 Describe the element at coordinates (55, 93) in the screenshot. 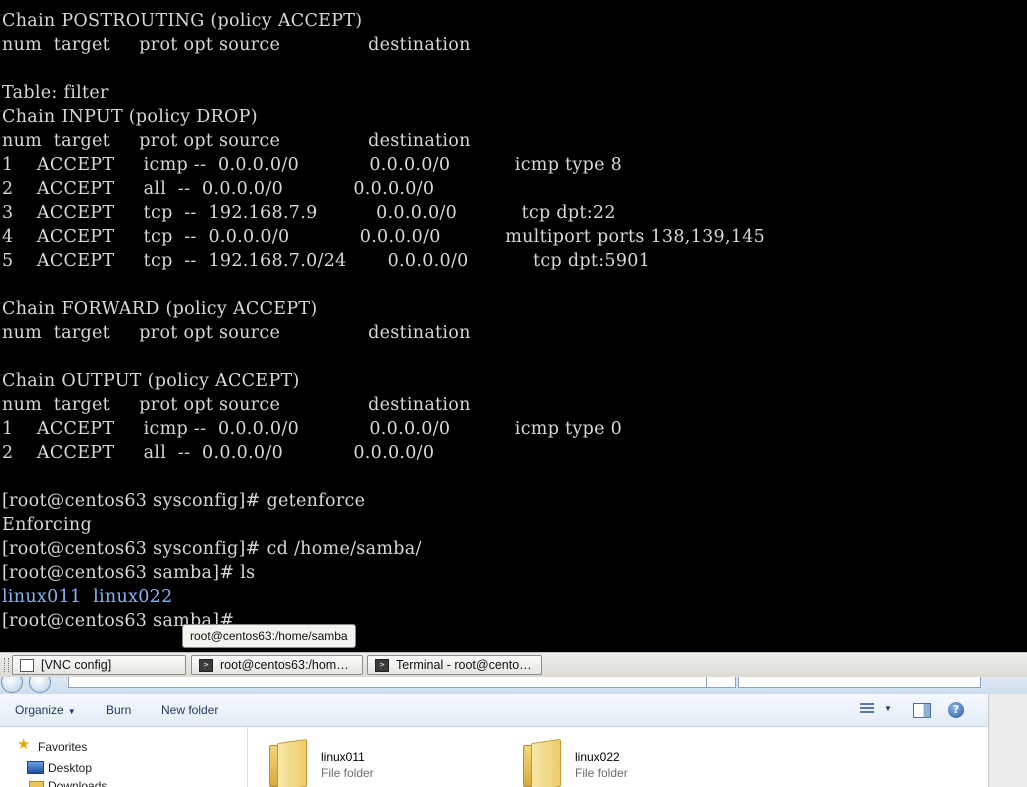

I see `terminal-line: Table: filter` at that location.